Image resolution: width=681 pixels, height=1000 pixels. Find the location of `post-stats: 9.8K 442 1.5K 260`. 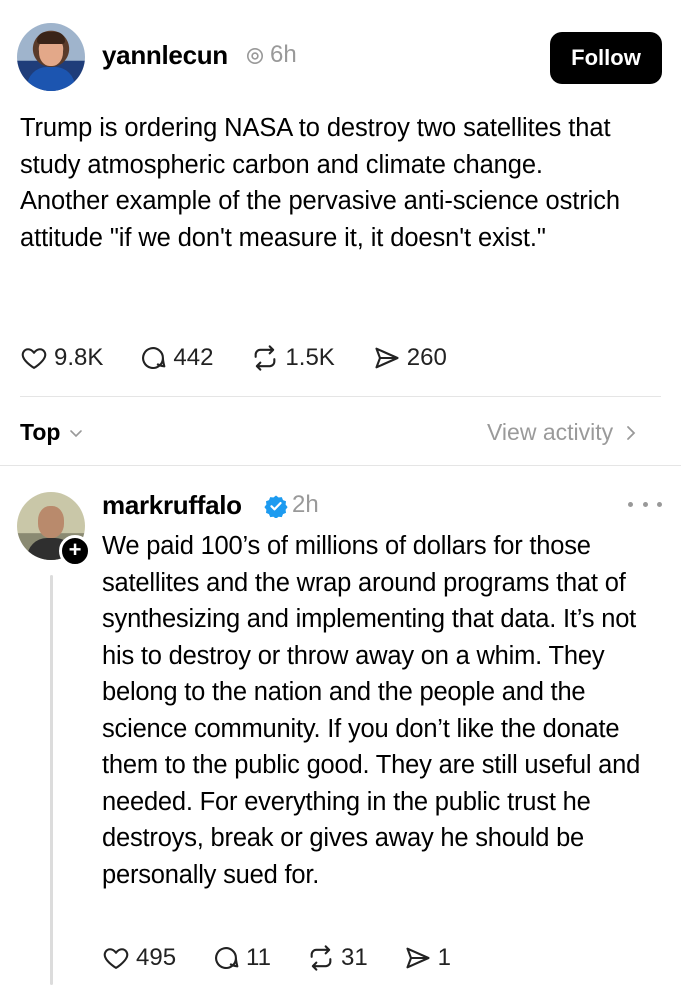

post-stats: 9.8K 442 1.5K 260 is located at coordinates (233, 358).